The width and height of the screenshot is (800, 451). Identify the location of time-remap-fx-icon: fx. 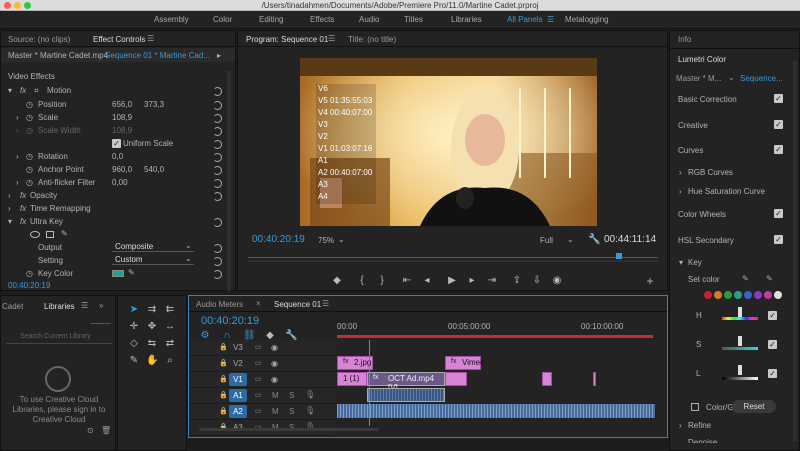
(23, 208).